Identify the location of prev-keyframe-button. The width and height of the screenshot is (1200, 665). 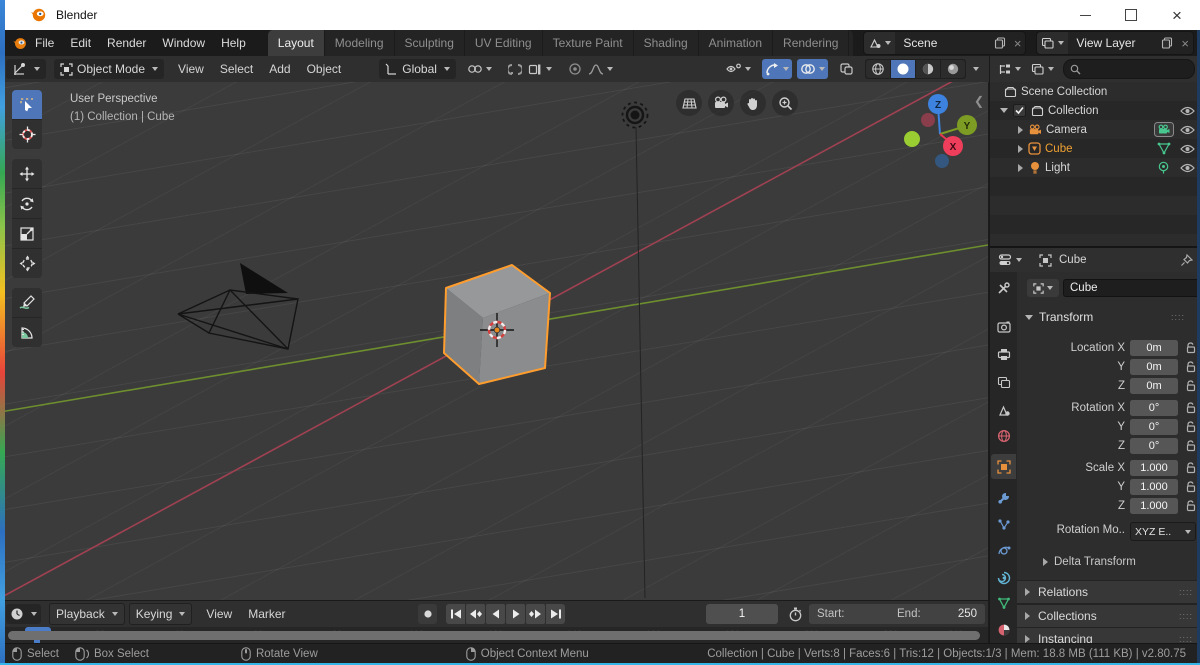
(475, 614).